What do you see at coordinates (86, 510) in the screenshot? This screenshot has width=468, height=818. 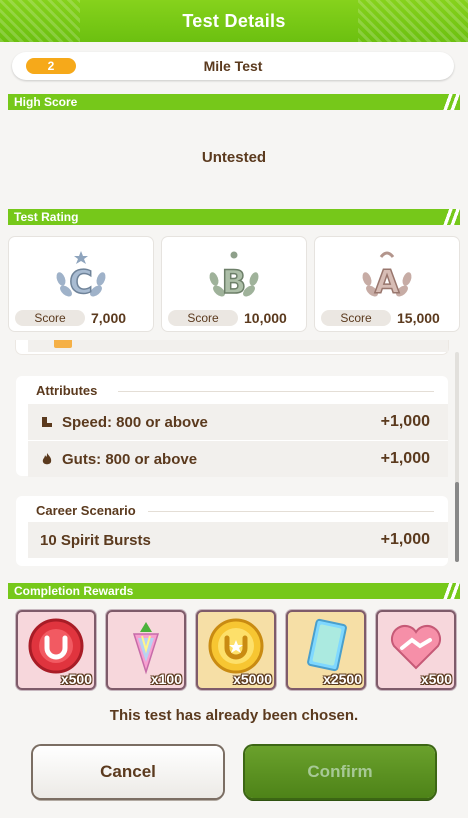 I see `career-scenario-title: Career Scenario` at bounding box center [86, 510].